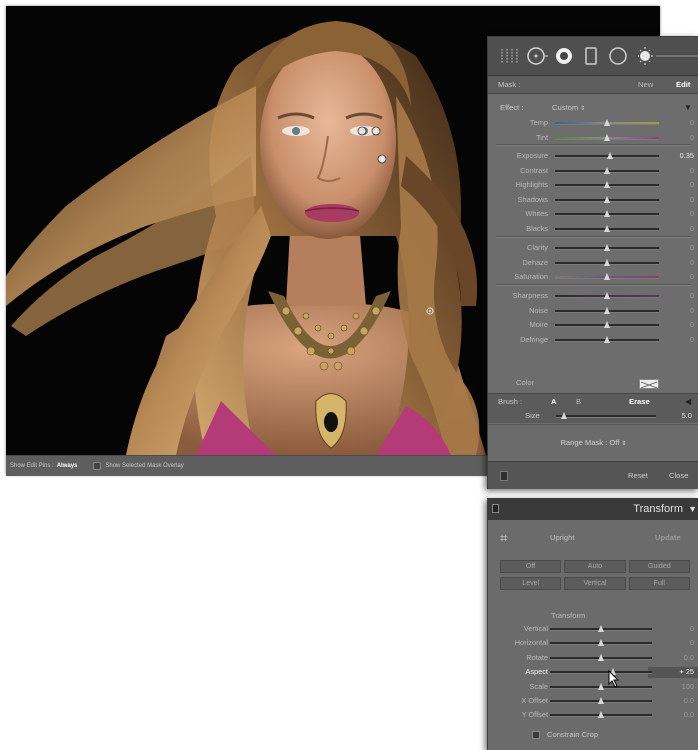 The height and width of the screenshot is (750, 698). I want to click on slider-value: 100, so click(679, 687).